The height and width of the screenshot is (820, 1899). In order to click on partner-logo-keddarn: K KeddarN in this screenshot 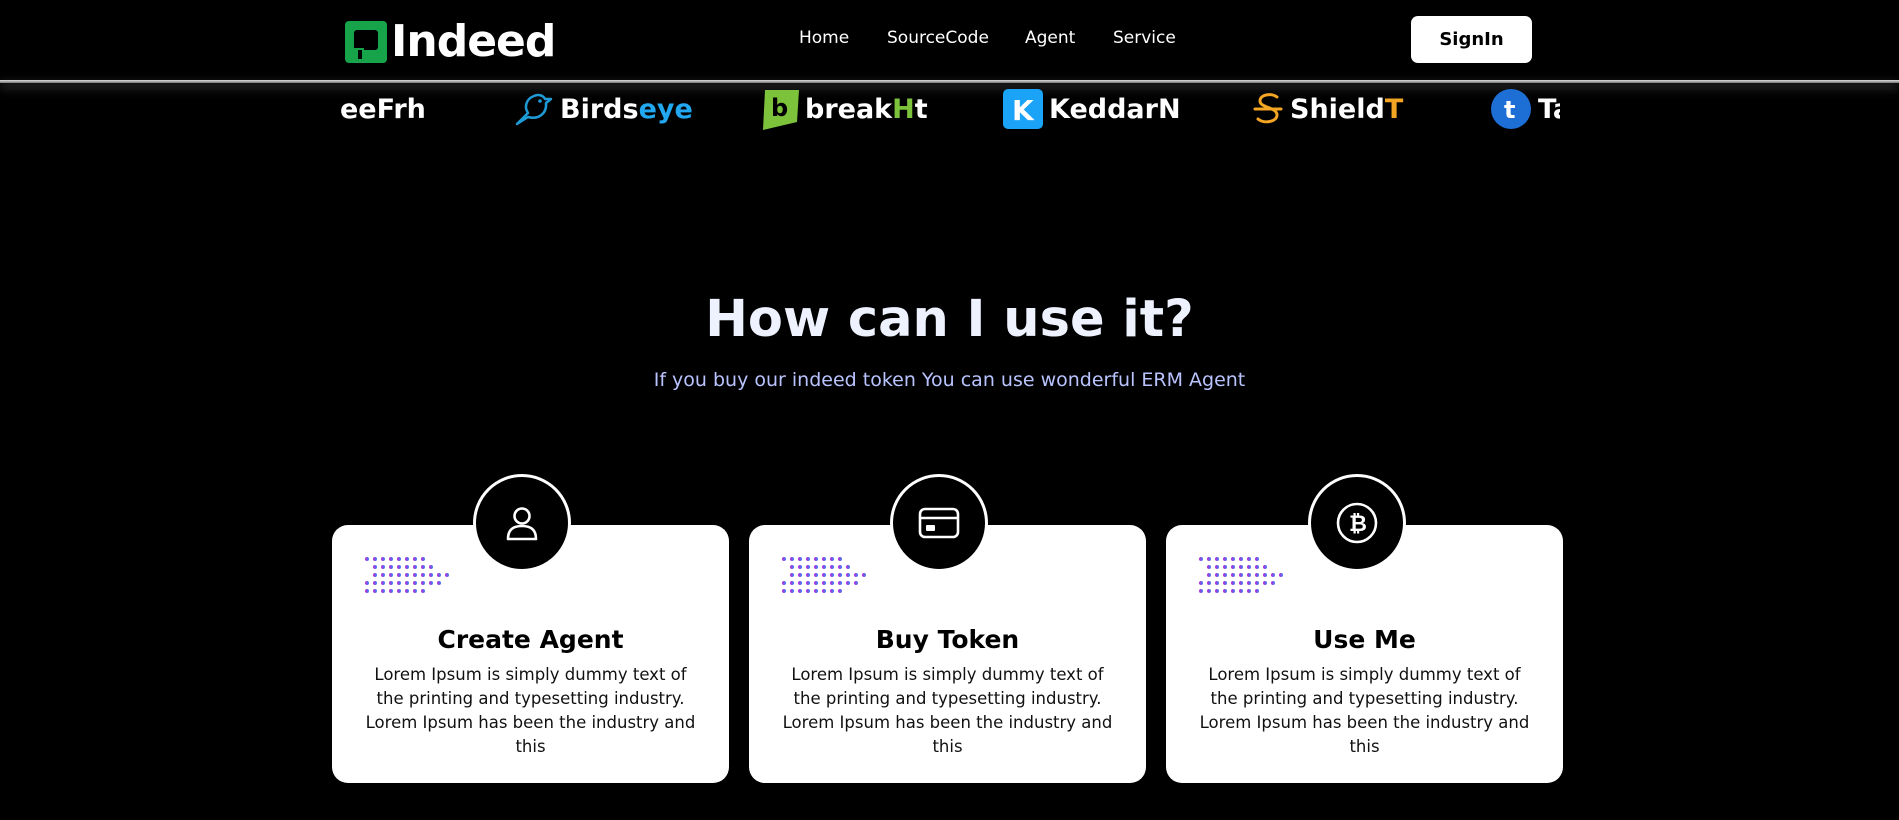, I will do `click(1092, 109)`.